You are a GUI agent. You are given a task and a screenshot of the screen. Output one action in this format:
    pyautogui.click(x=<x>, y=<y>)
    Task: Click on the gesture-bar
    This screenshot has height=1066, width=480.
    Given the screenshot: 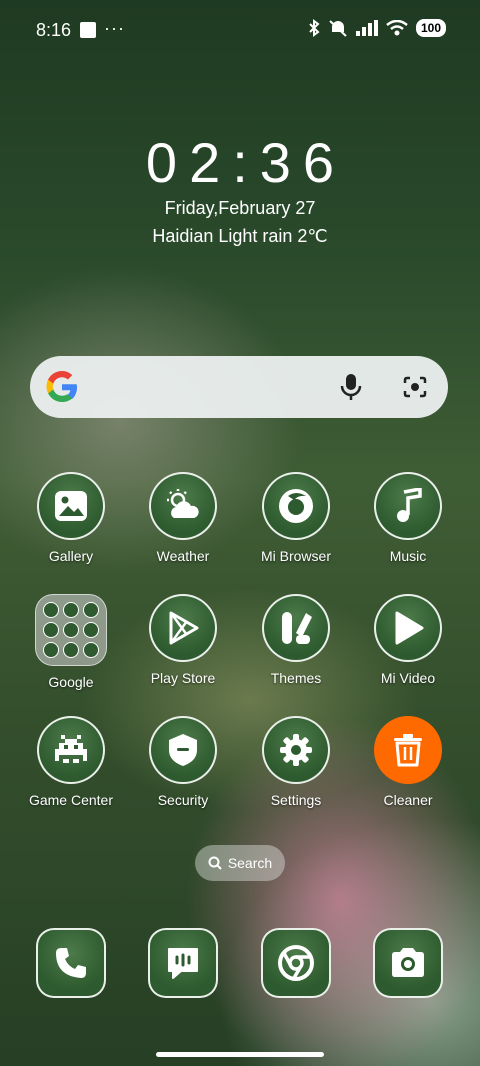 What is the action you would take?
    pyautogui.click(x=240, y=1054)
    